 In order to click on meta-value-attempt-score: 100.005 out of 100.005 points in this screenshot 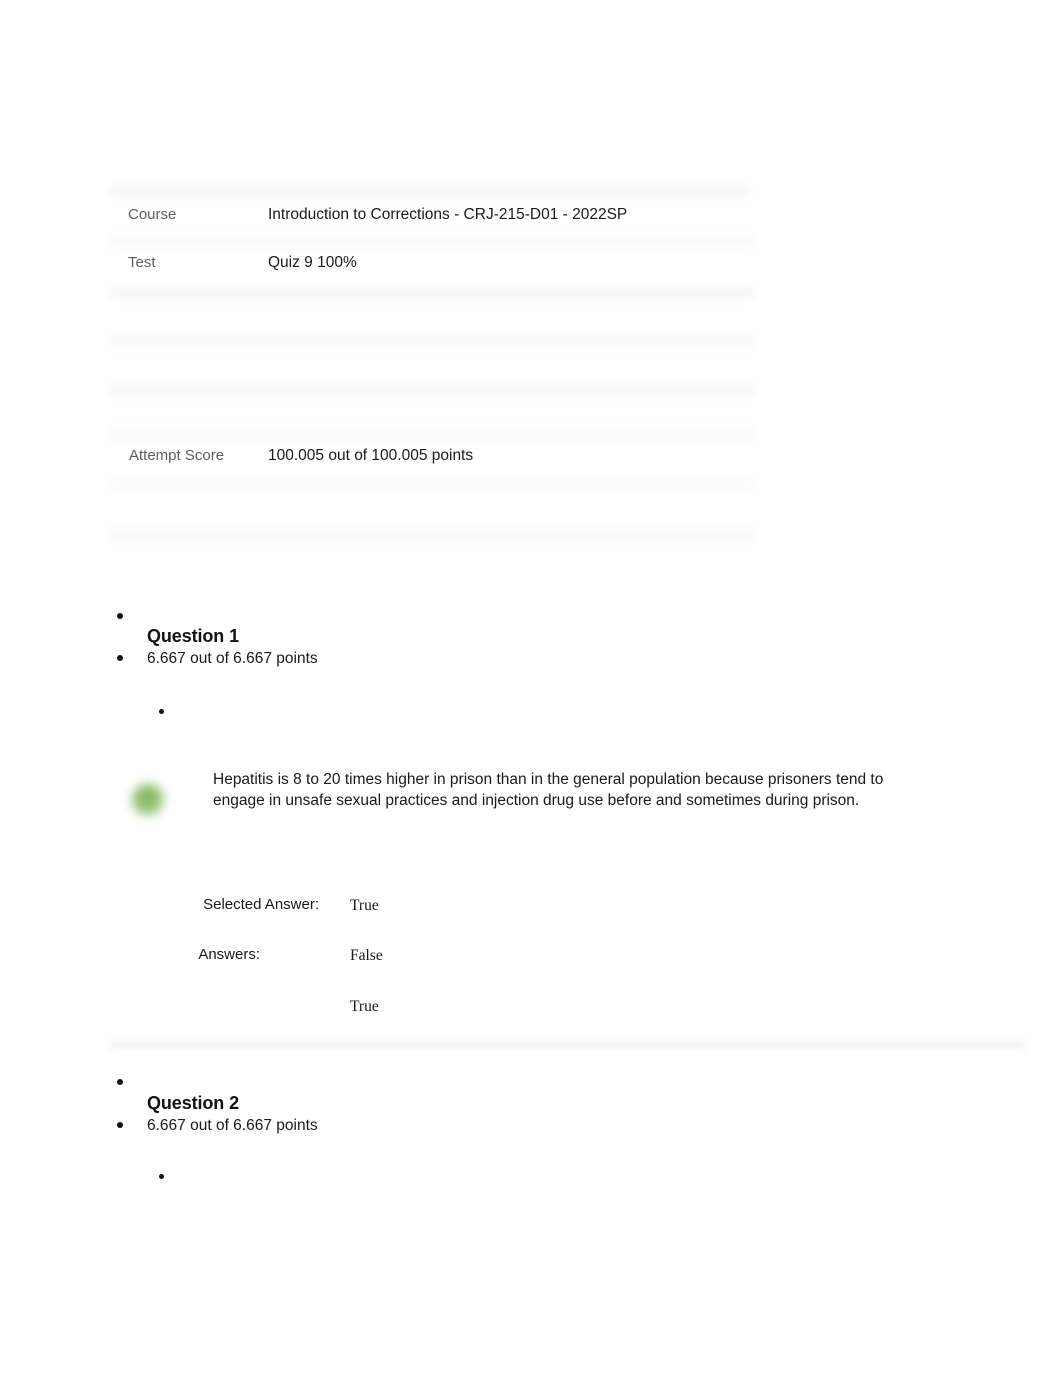, I will do `click(371, 455)`.